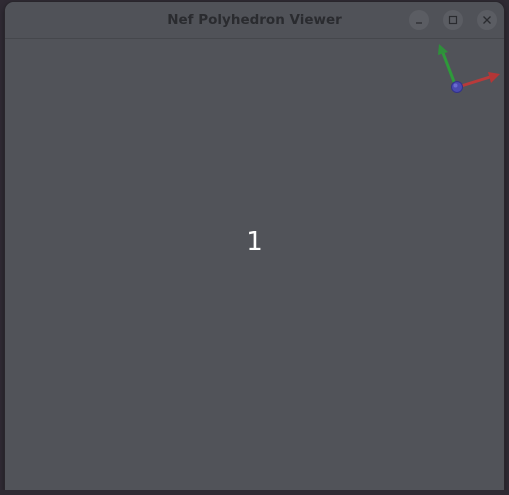 This screenshot has height=495, width=509. I want to click on y-axis-arrowhead, so click(443, 49).